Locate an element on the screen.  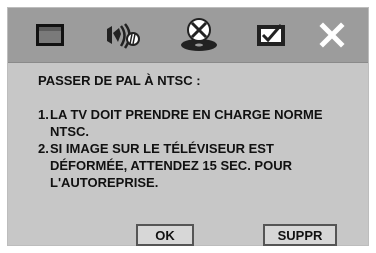
ok-button: OK is located at coordinates (165, 235).